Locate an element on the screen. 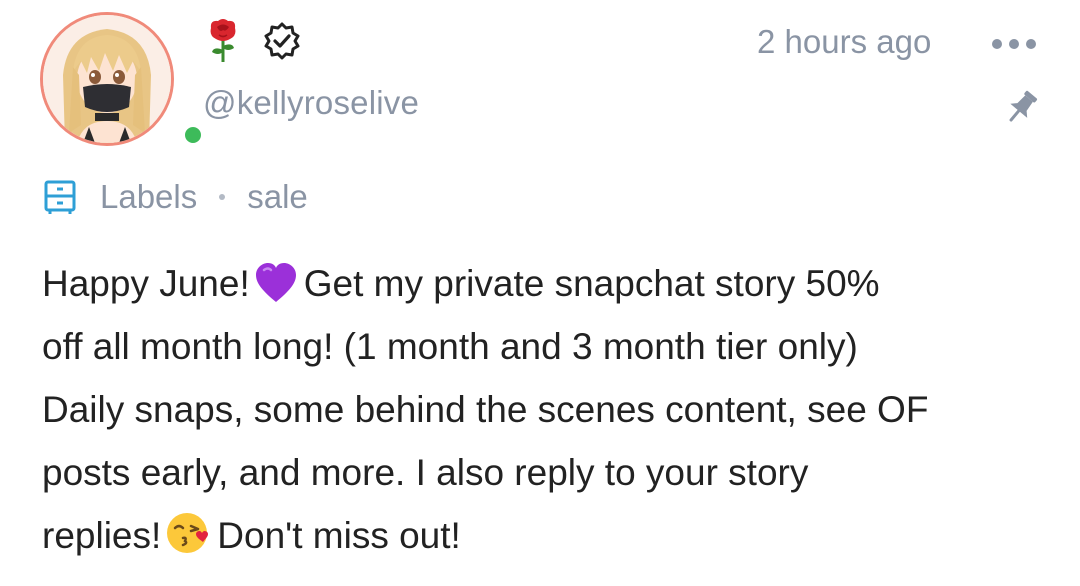  avatar-image is located at coordinates (107, 79).